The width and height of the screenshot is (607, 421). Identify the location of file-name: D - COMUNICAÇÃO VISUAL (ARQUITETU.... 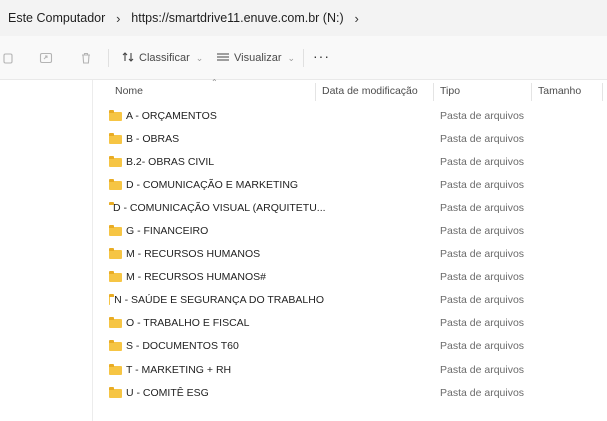
(219, 207).